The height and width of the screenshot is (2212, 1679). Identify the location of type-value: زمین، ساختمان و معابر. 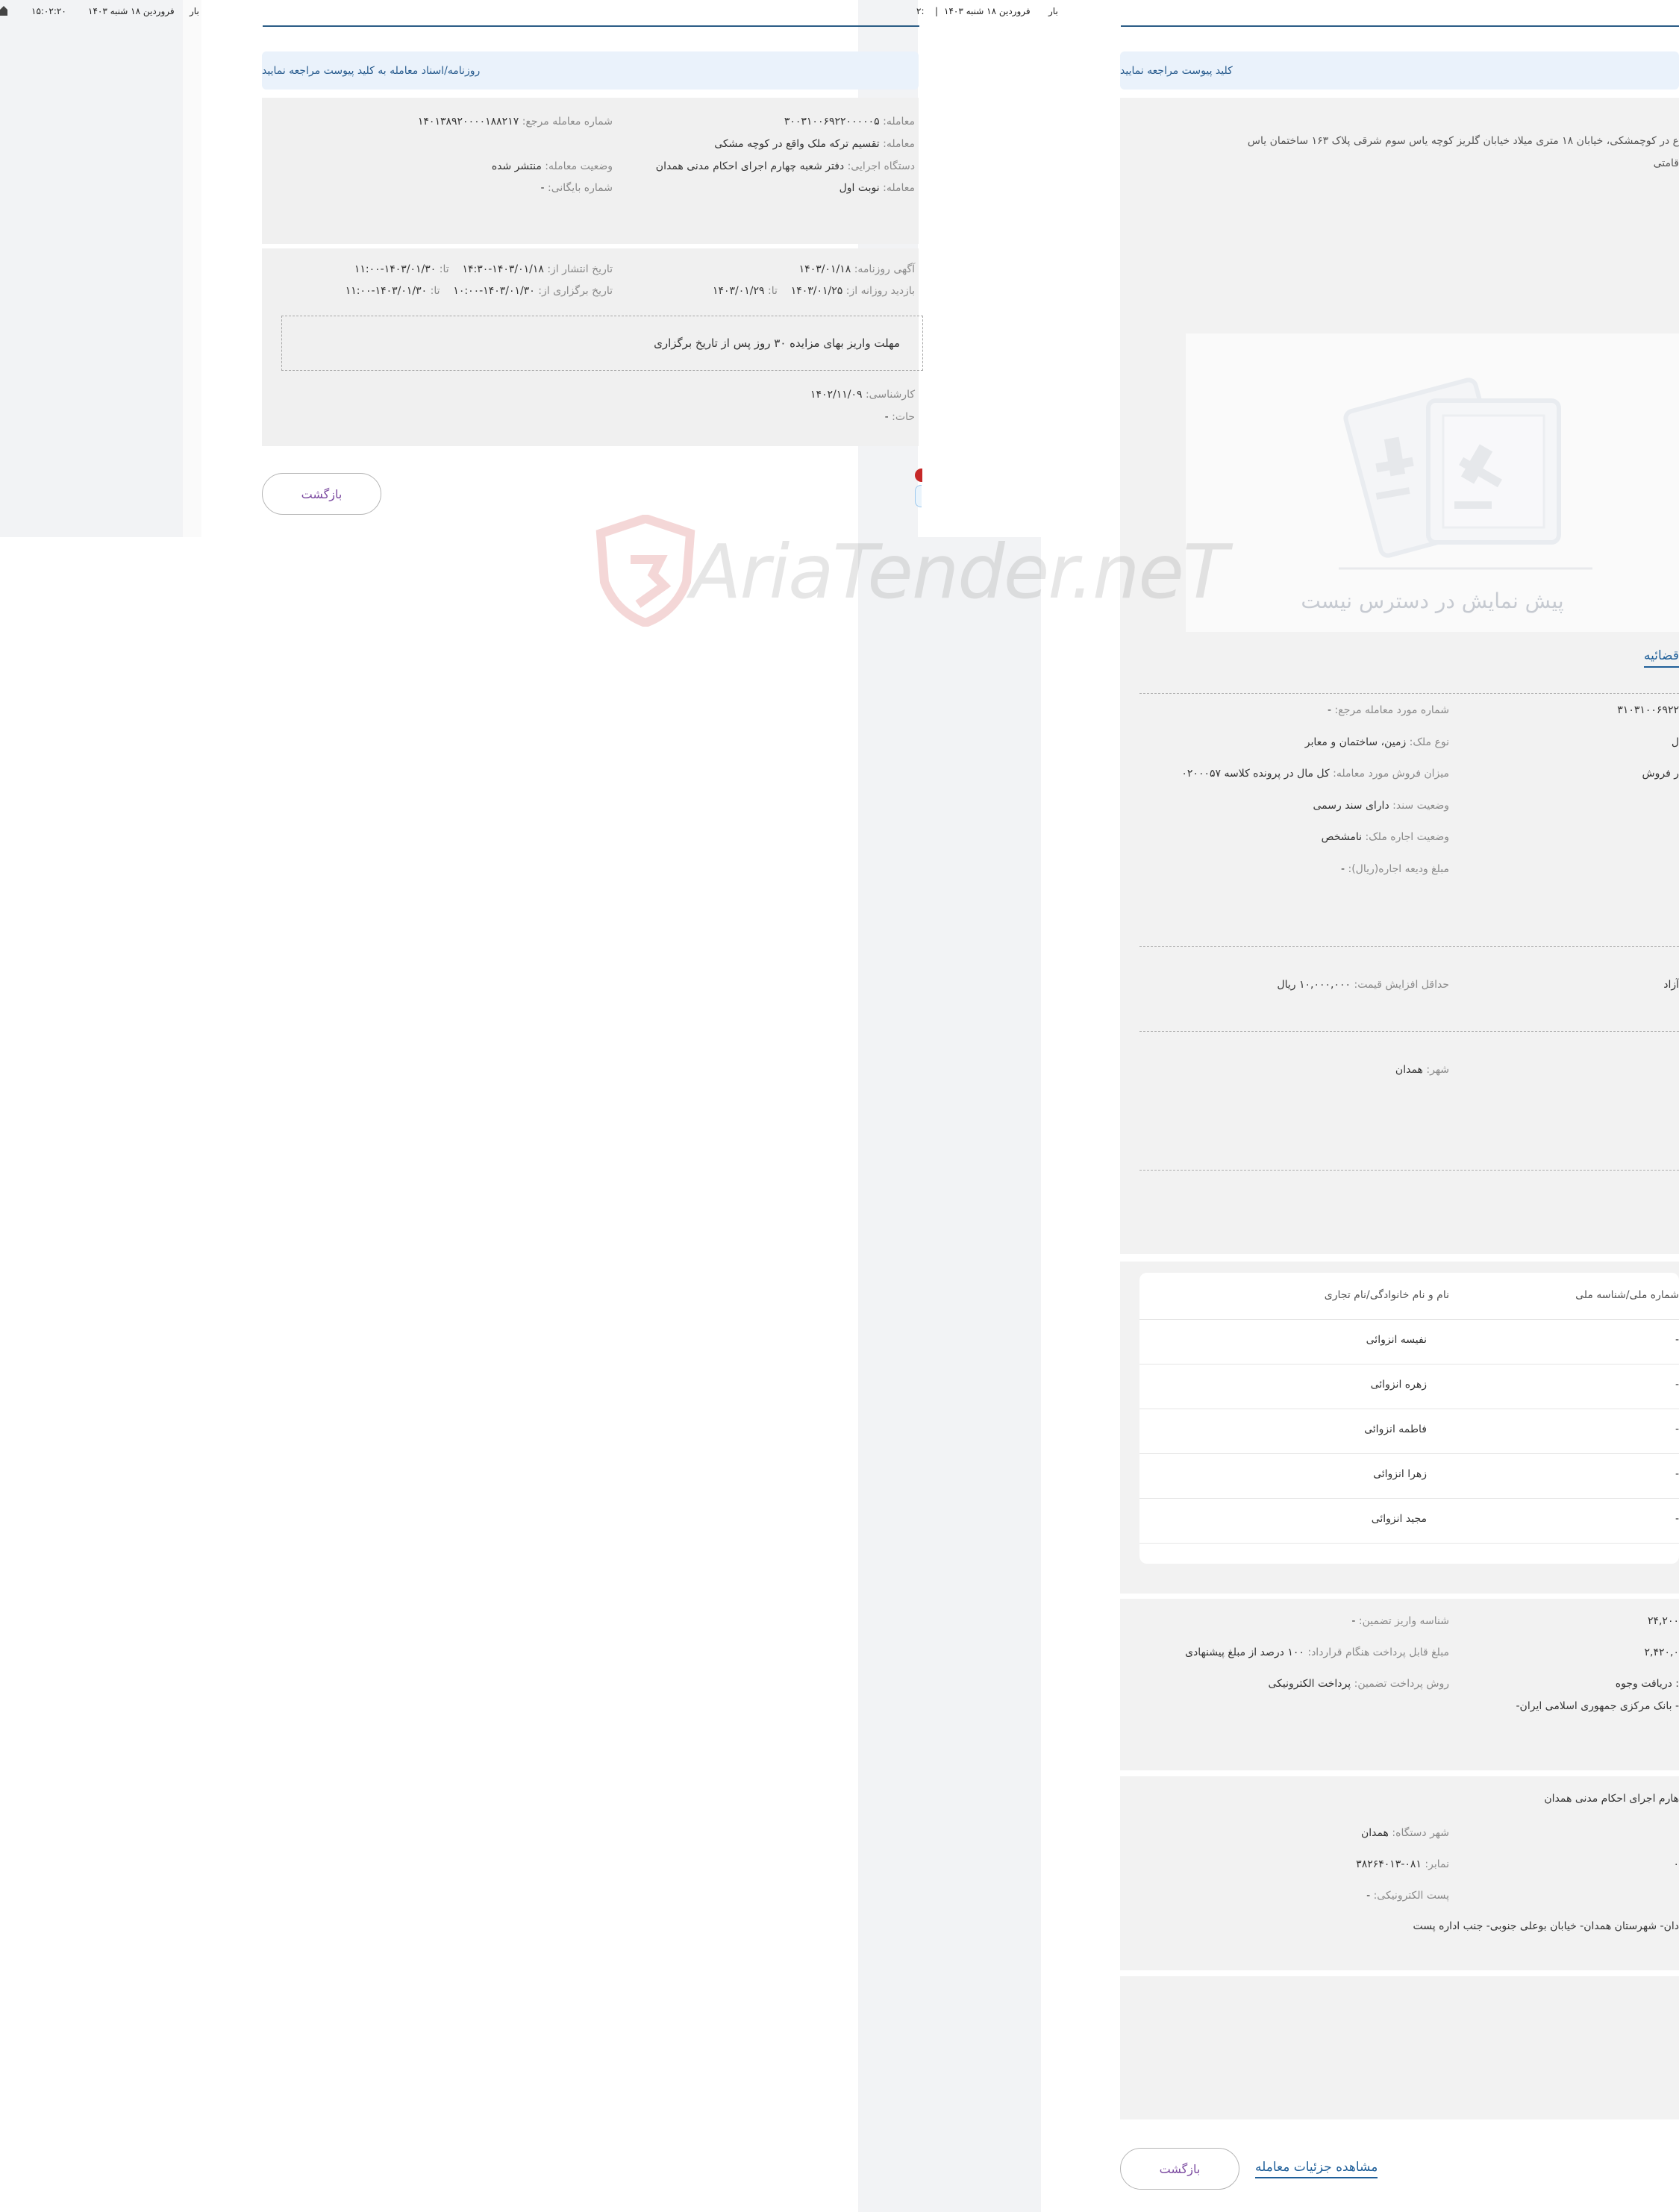
(1355, 742).